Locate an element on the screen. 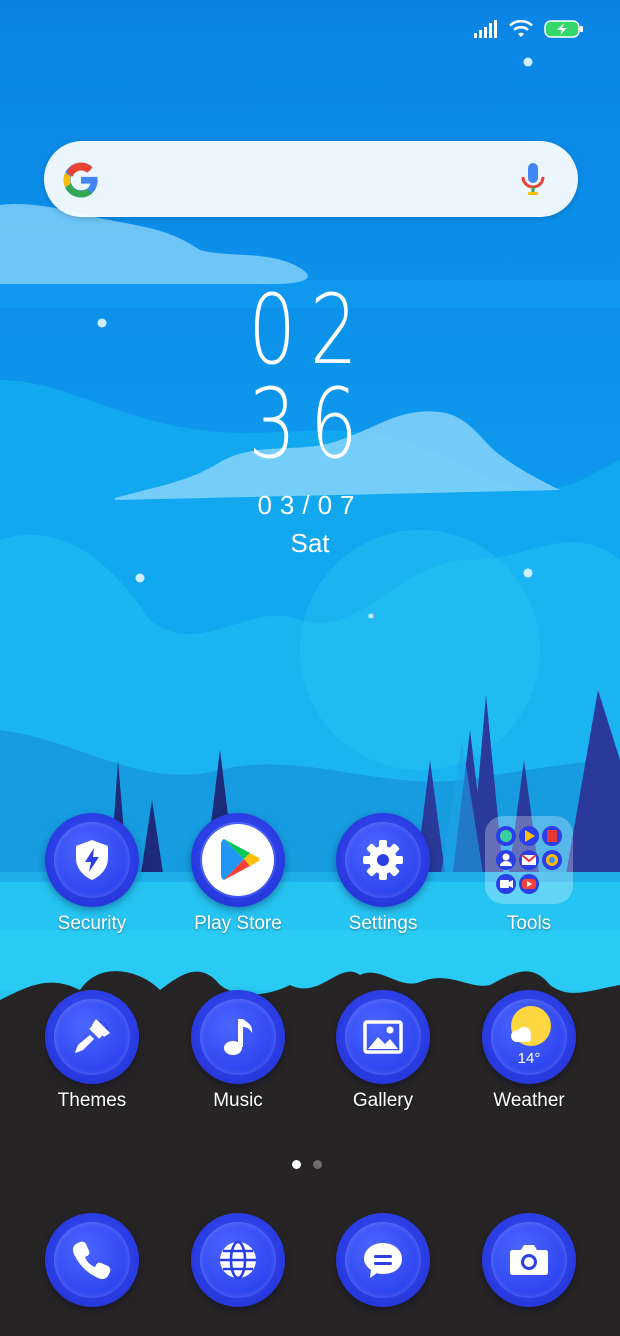 The height and width of the screenshot is (1336, 620). dock-messages is located at coordinates (383, 1274).